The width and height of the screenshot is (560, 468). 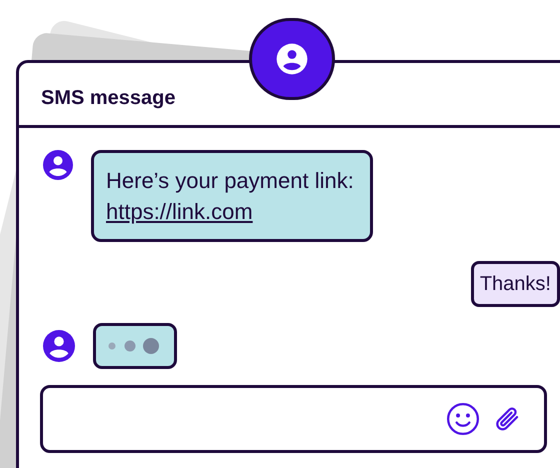 I want to click on message-link: https://link.com, so click(x=179, y=211).